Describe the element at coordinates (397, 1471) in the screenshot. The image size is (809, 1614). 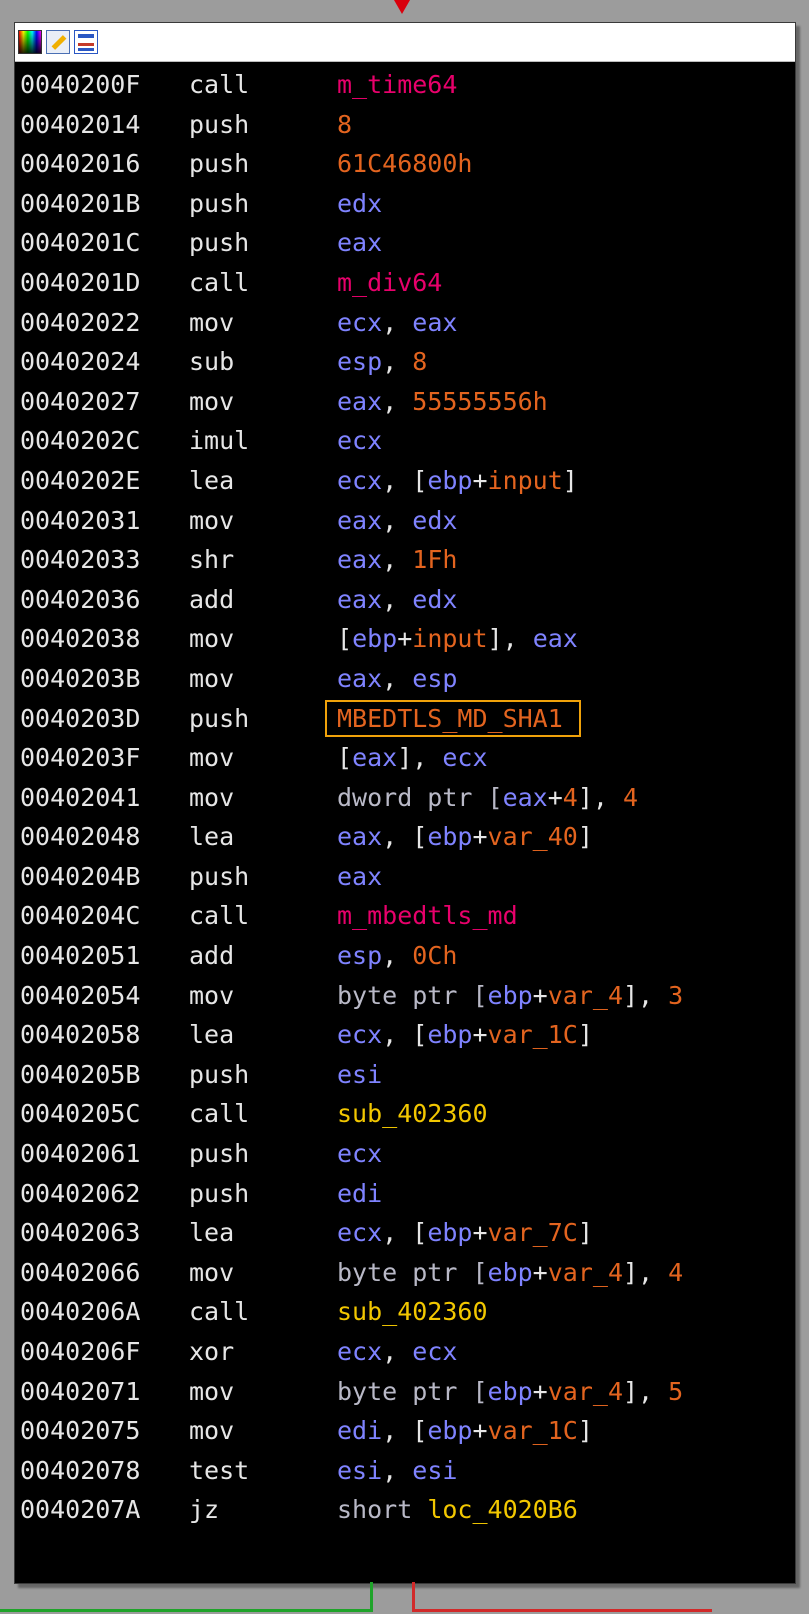
I see `instruction-operands: esi, esi` at that location.